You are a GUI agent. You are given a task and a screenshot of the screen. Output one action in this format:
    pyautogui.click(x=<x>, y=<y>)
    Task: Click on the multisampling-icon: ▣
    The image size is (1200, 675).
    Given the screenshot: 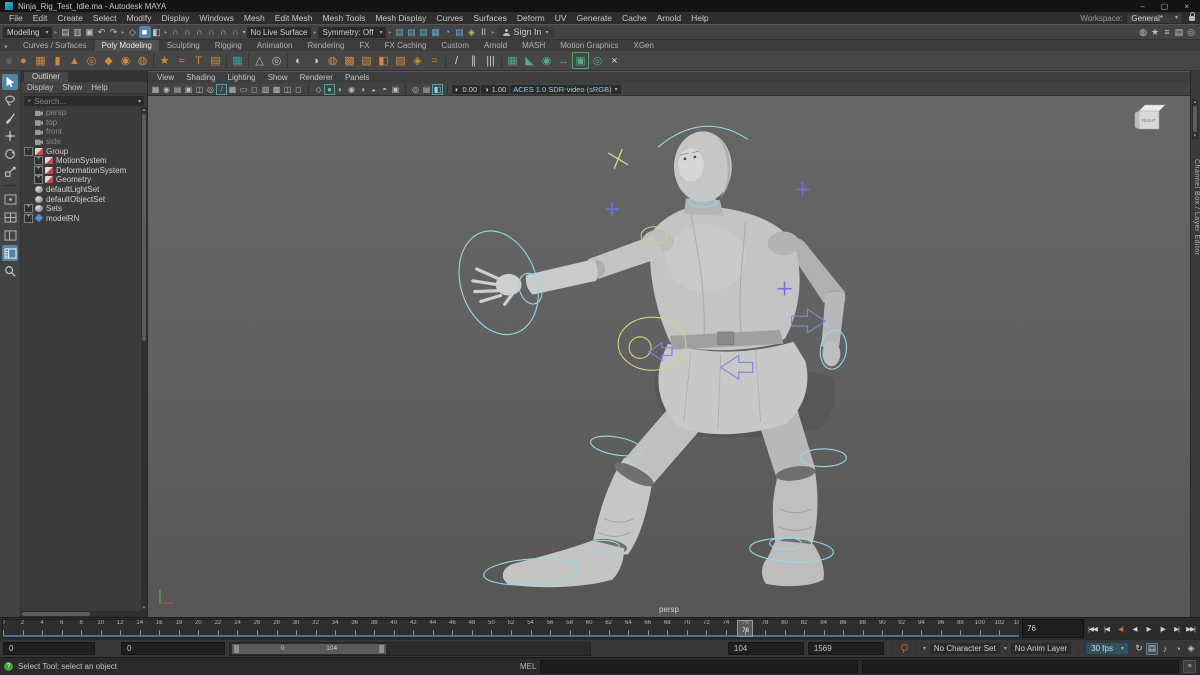 What is the action you would take?
    pyautogui.click(x=395, y=89)
    